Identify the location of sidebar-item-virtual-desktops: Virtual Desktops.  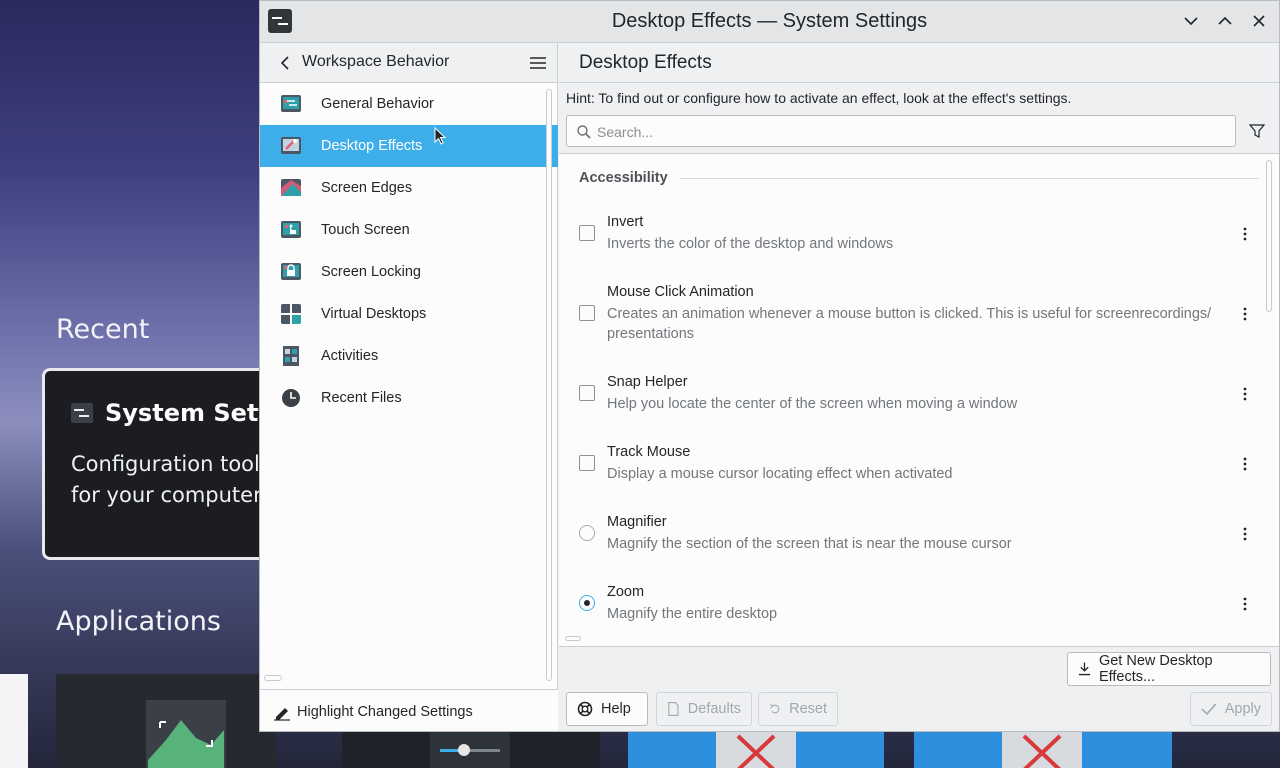
(409, 314).